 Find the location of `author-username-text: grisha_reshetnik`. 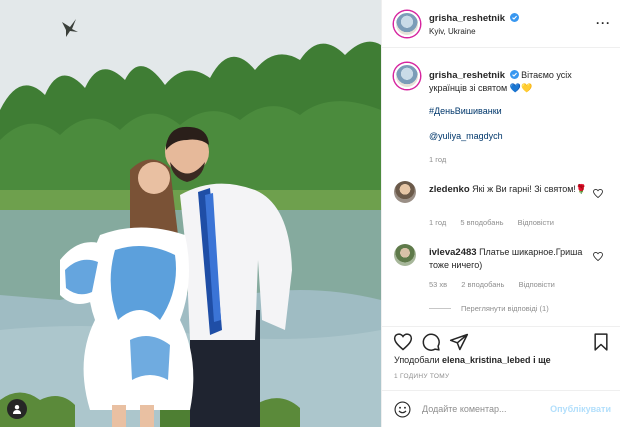

author-username-text: grisha_reshetnik is located at coordinates (467, 18).